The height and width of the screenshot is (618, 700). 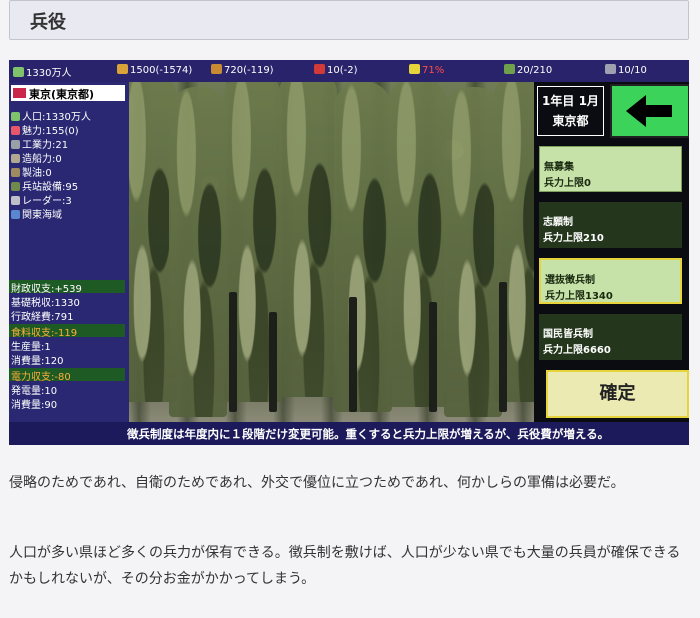 What do you see at coordinates (15, 214) in the screenshot?
I see `sea-icon` at bounding box center [15, 214].